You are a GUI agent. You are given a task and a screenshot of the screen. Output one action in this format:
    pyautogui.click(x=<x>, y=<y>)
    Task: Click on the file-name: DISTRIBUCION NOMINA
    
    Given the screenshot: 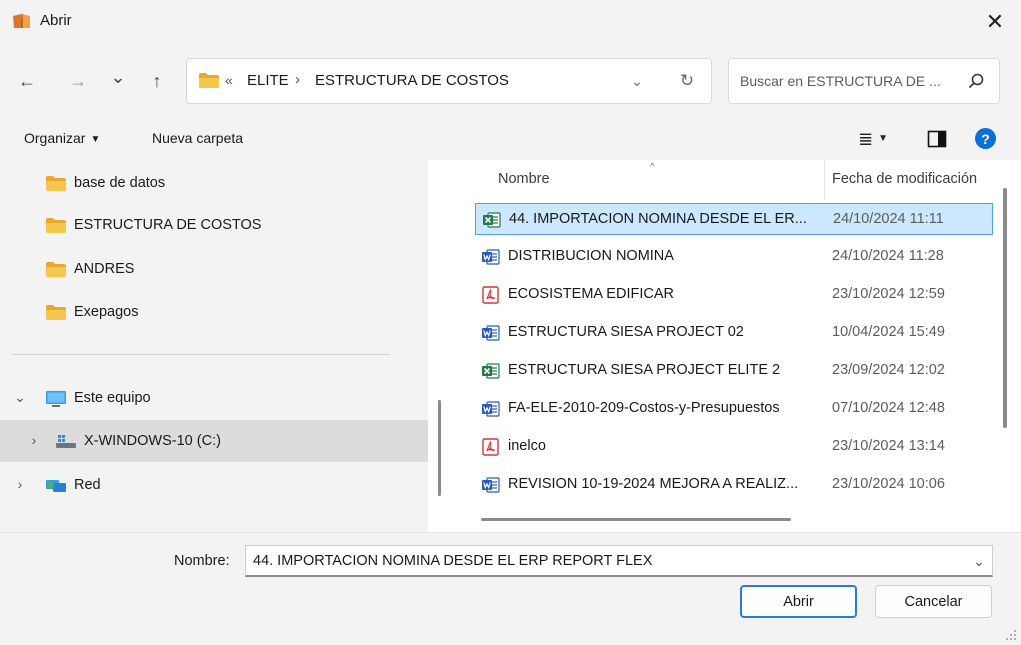 What is the action you would take?
    pyautogui.click(x=591, y=256)
    